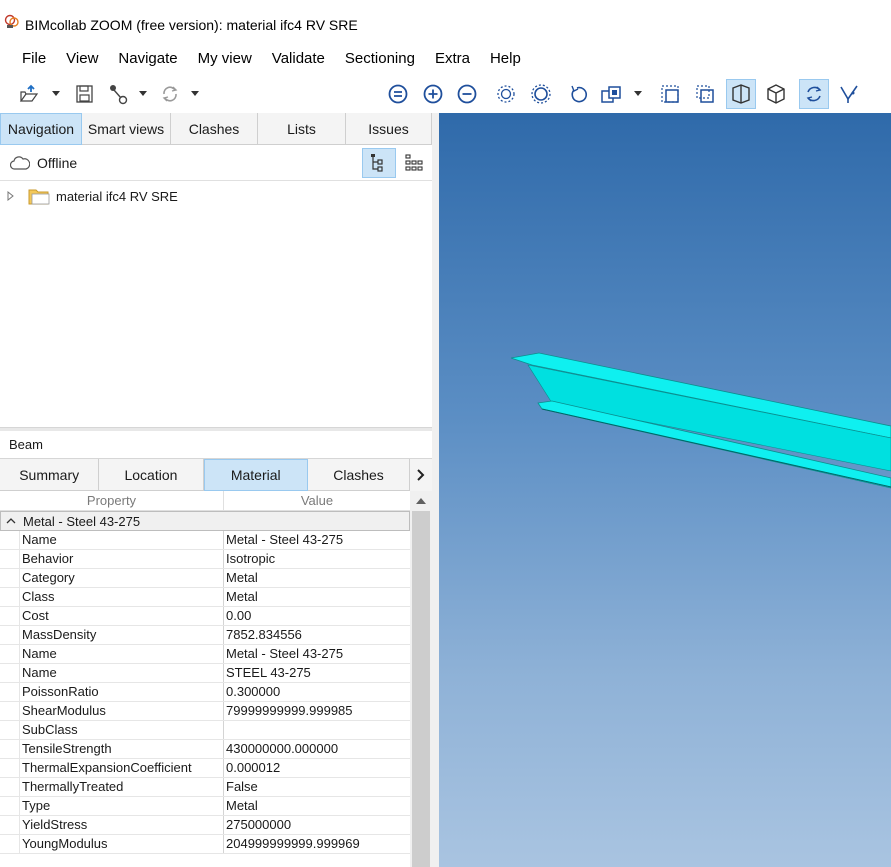 The height and width of the screenshot is (867, 891). I want to click on expand-arrow-icon, so click(11, 196).